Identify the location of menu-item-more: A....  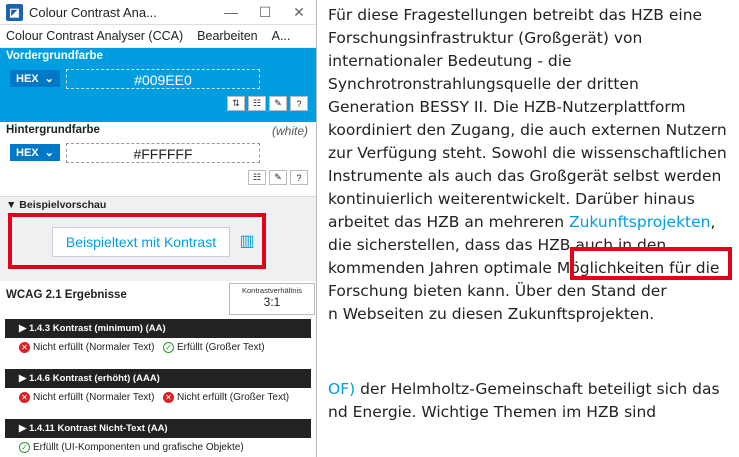
(281, 36).